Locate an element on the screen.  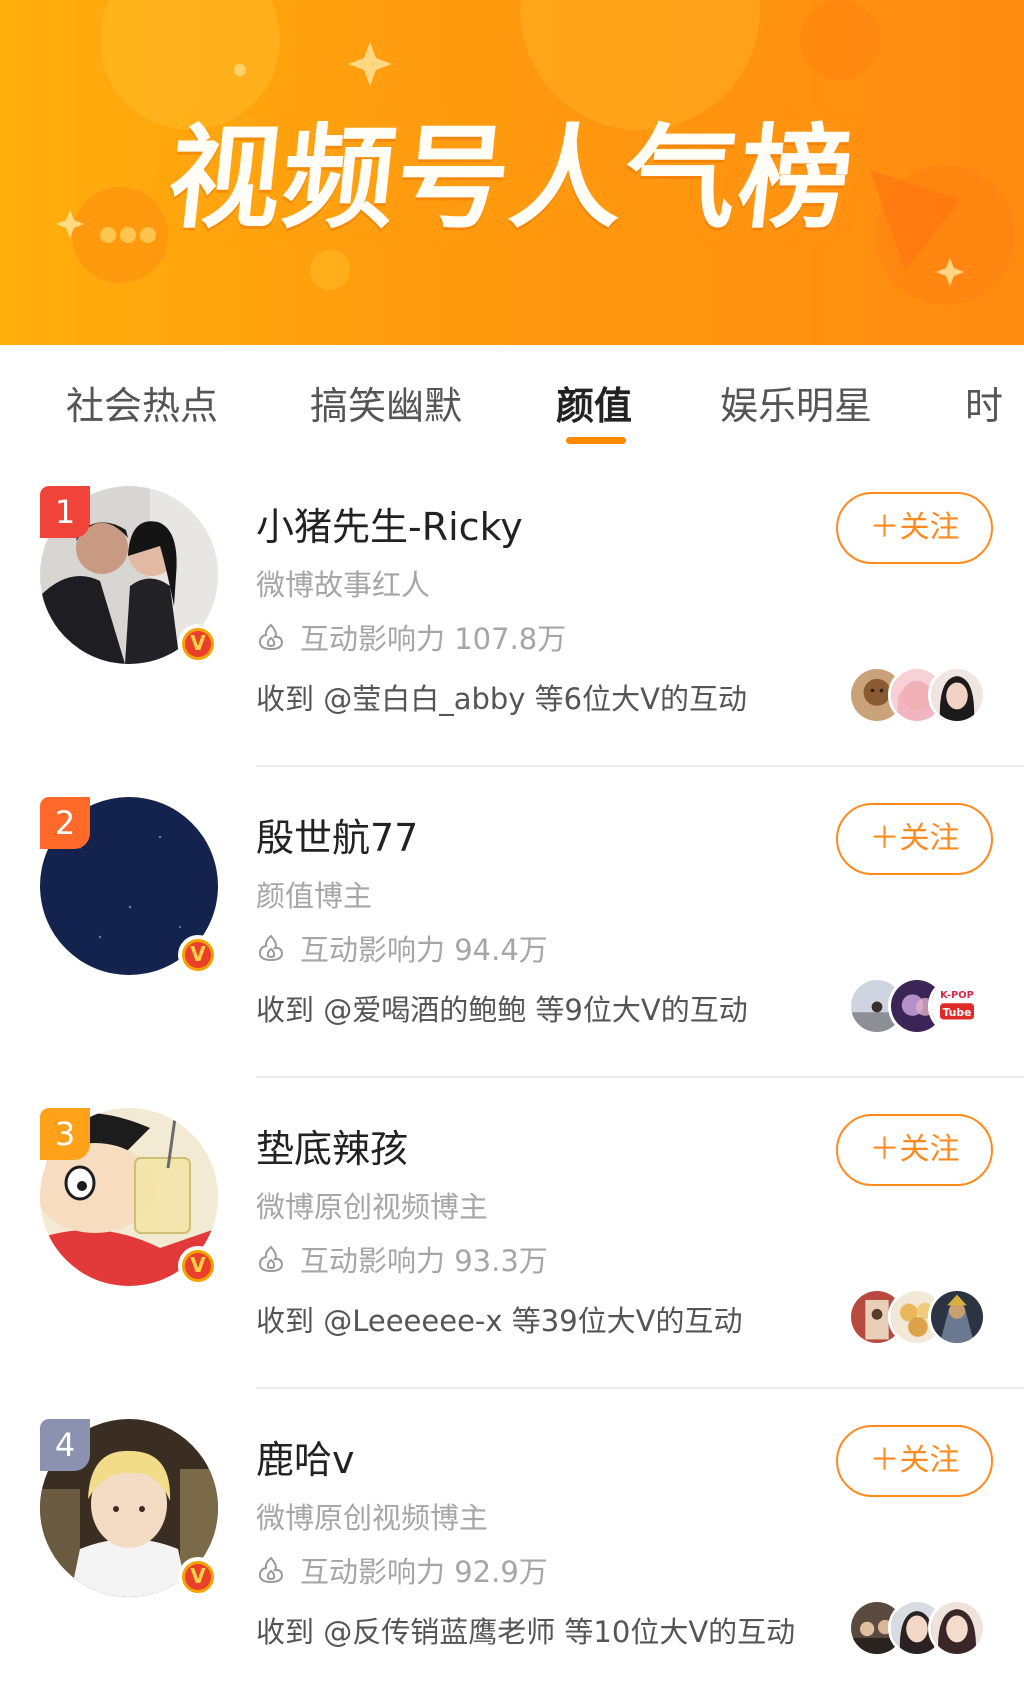
interaction-summary: 收到 @Leeeeee-x 等39位大V的互动 is located at coordinates (499, 1319).